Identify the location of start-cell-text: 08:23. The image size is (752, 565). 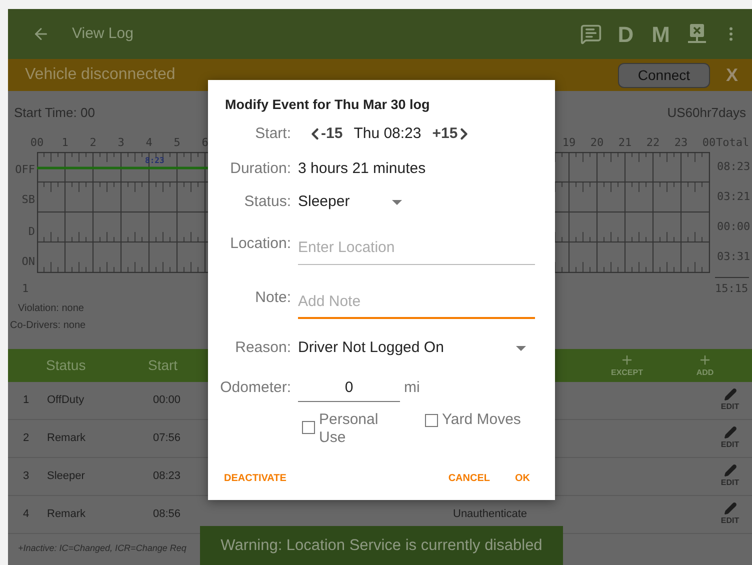
(167, 476).